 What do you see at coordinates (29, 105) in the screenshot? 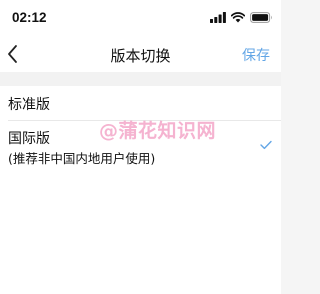
I see `option-label: 标准版` at bounding box center [29, 105].